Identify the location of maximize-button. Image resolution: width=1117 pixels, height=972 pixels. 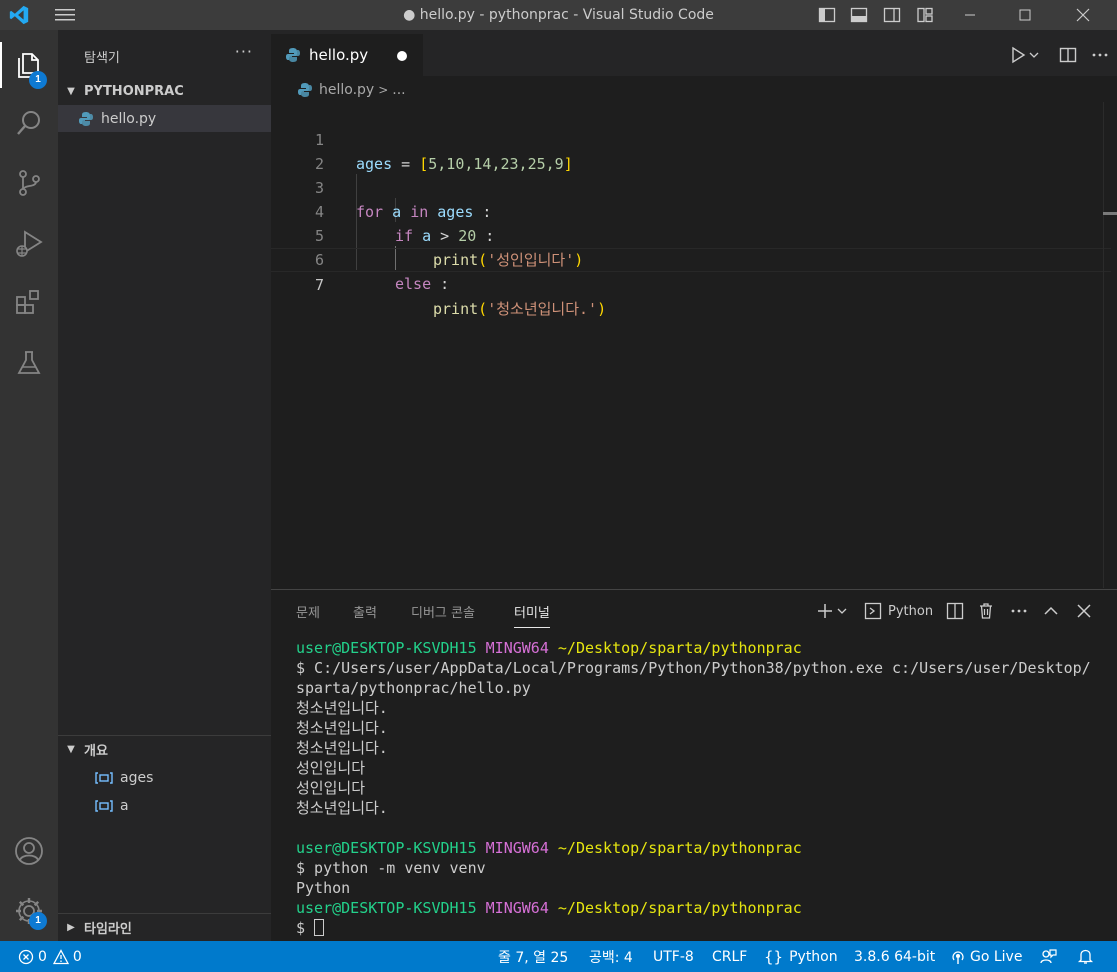
(1025, 15).